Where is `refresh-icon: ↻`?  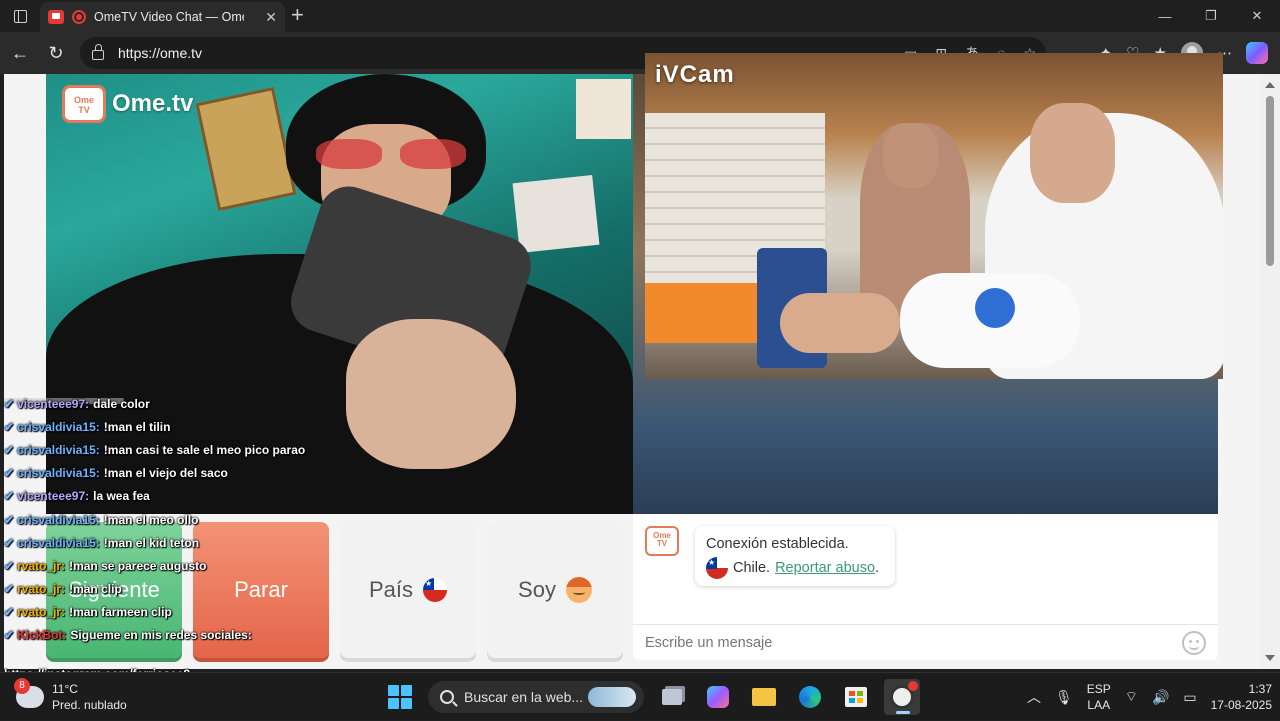 refresh-icon: ↻ is located at coordinates (56, 53).